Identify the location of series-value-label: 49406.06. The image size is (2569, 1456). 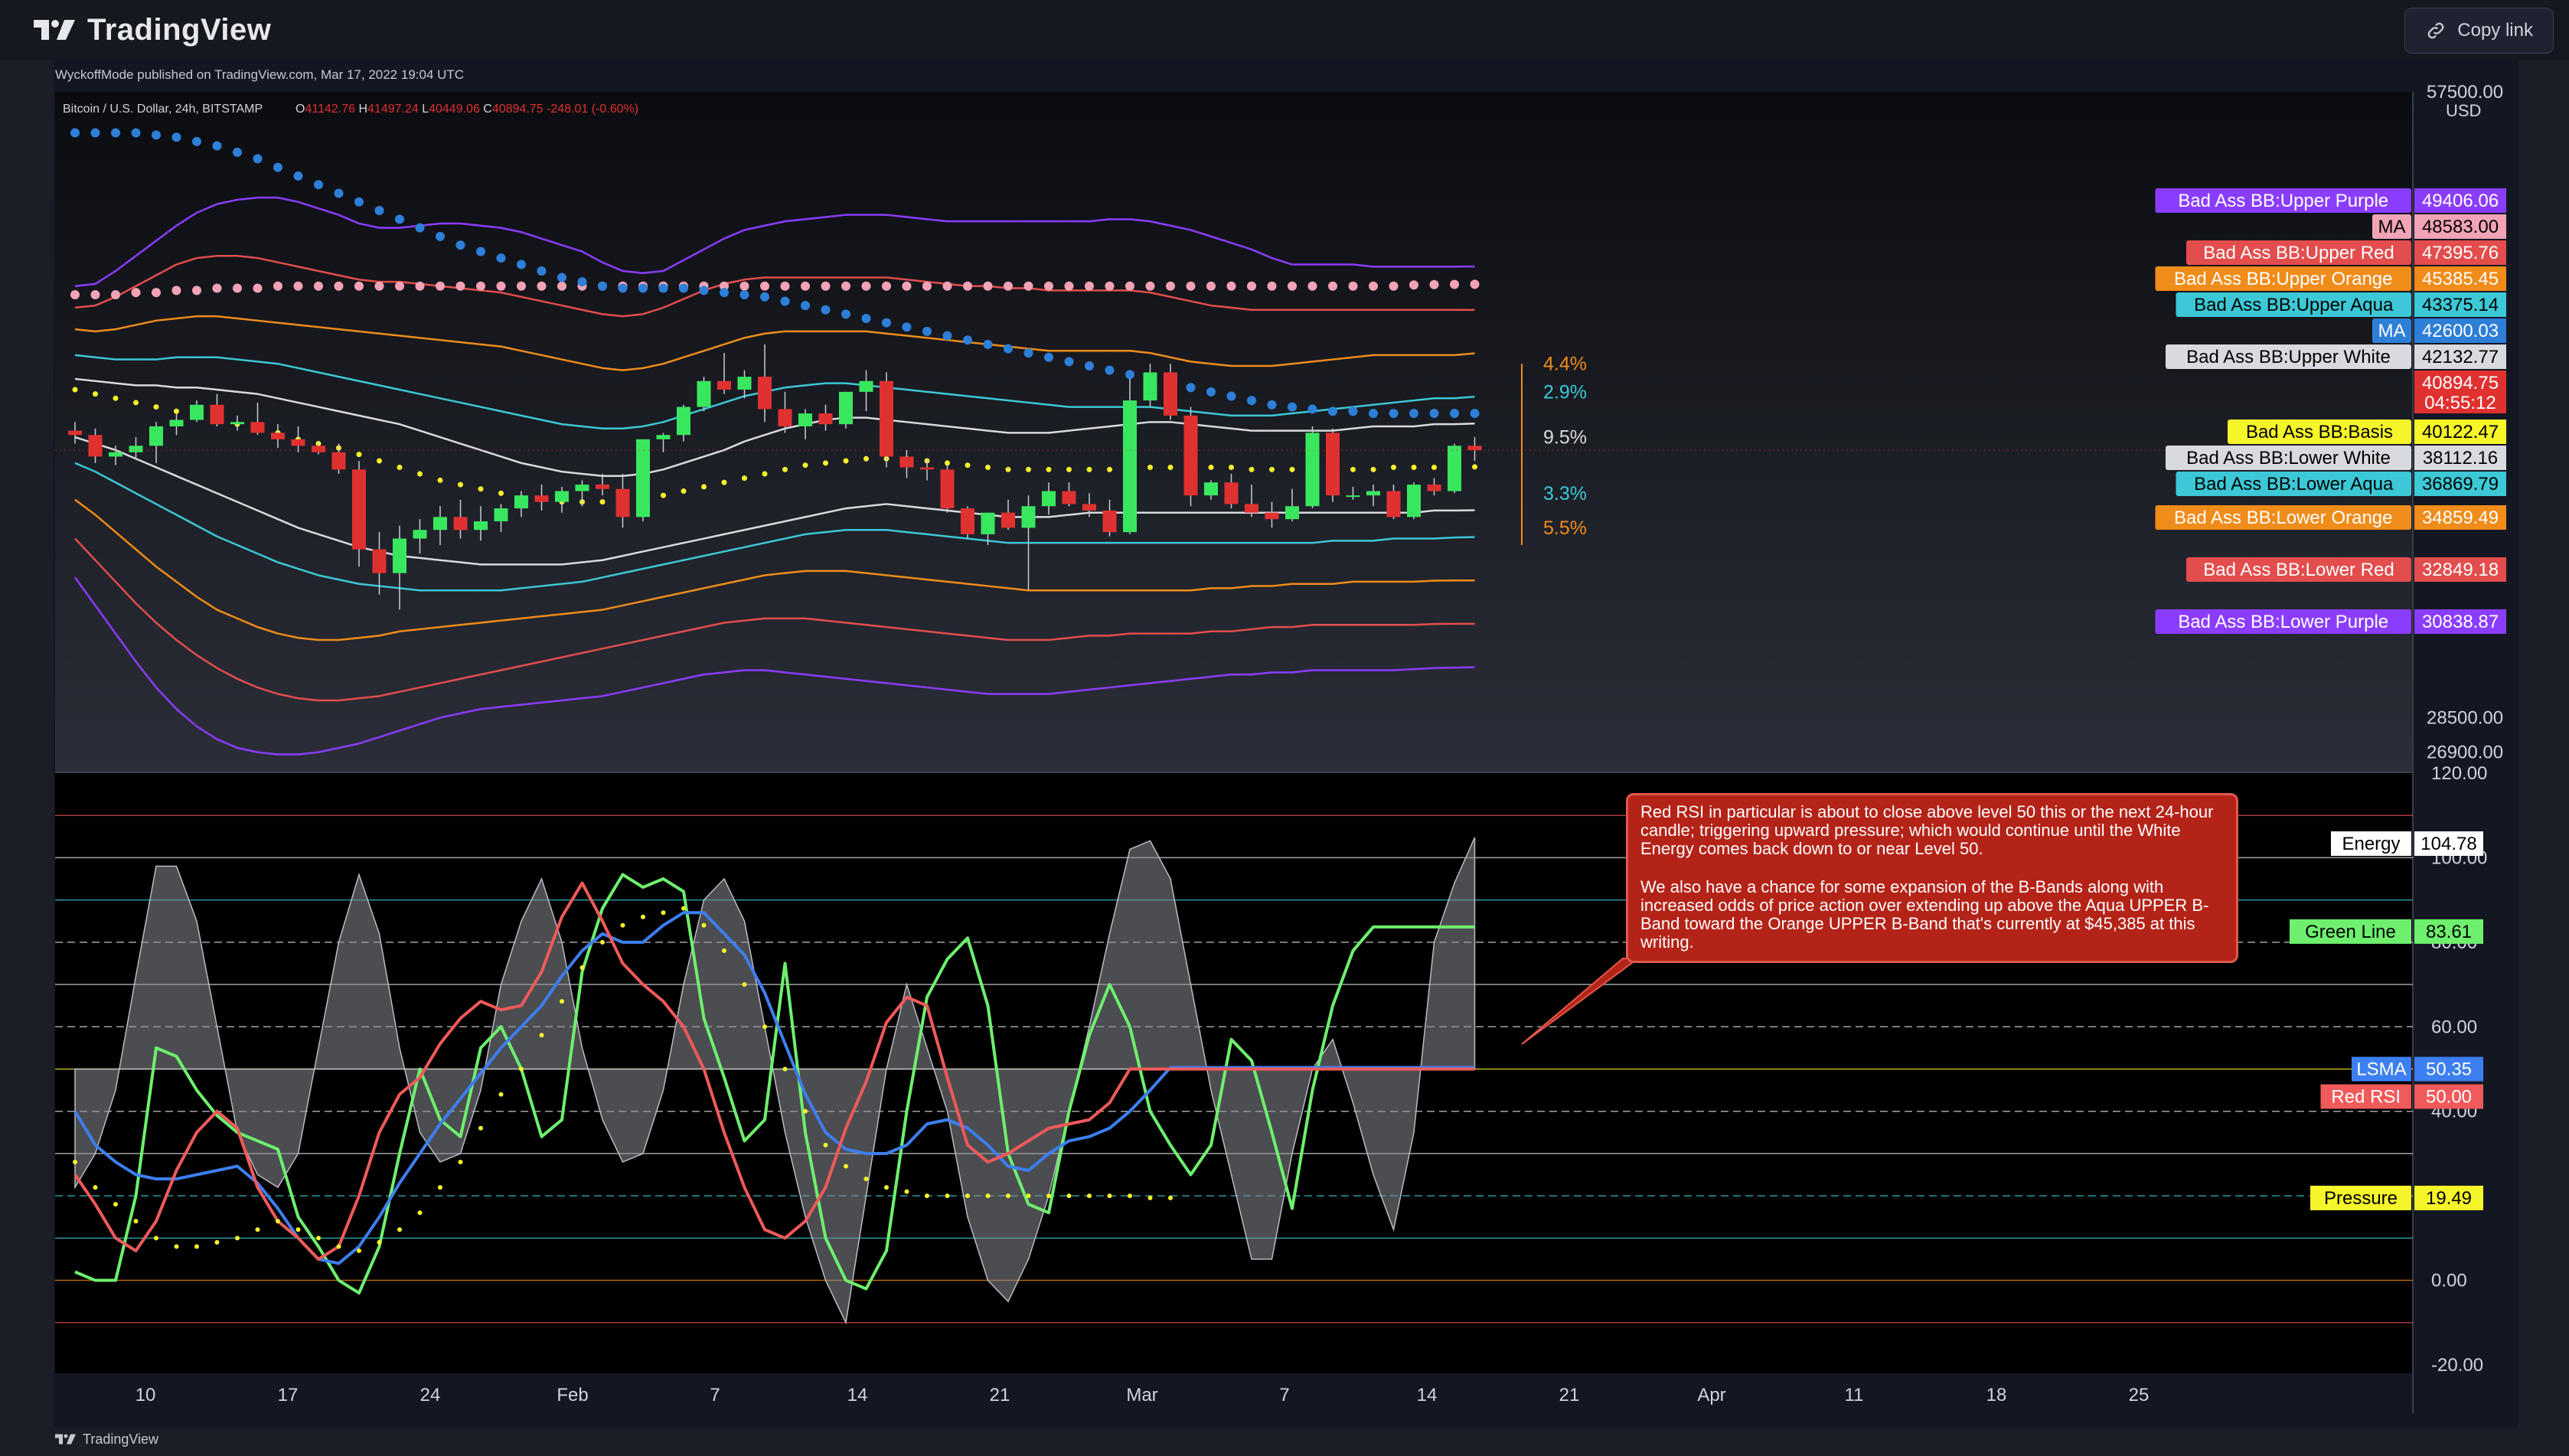
(2460, 201).